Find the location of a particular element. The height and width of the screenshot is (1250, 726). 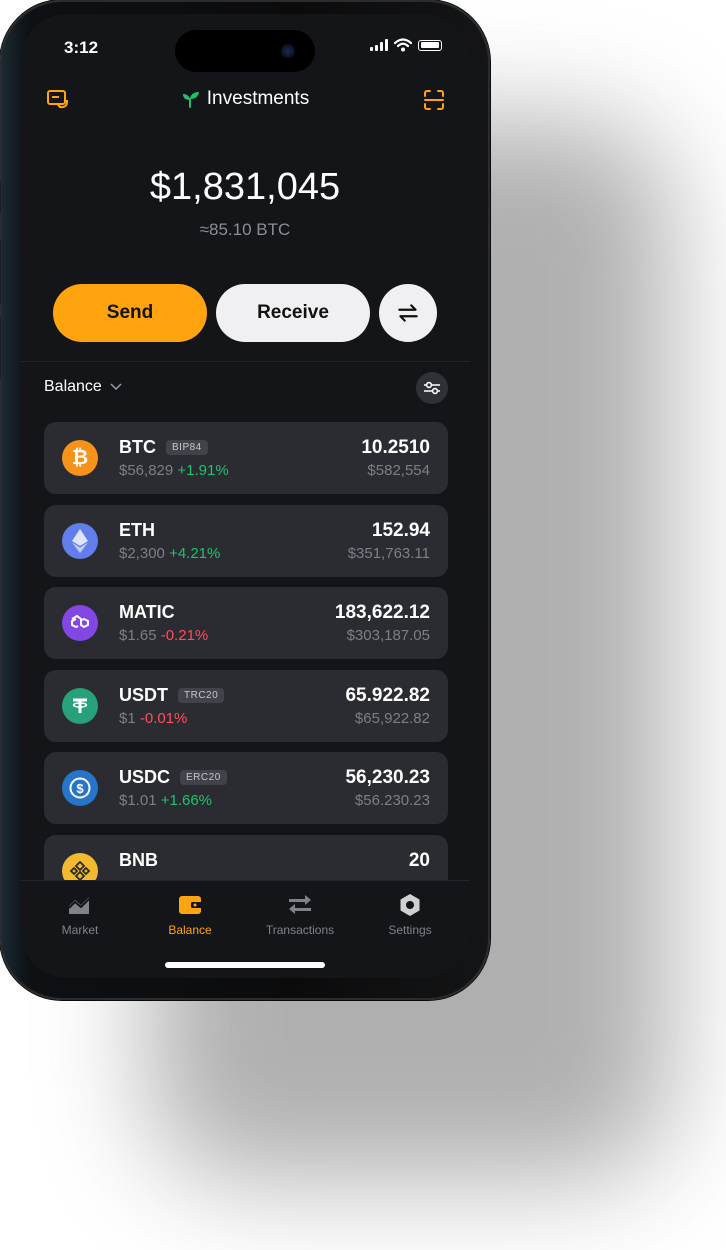

asset-price: $56,829 is located at coordinates (146, 470).